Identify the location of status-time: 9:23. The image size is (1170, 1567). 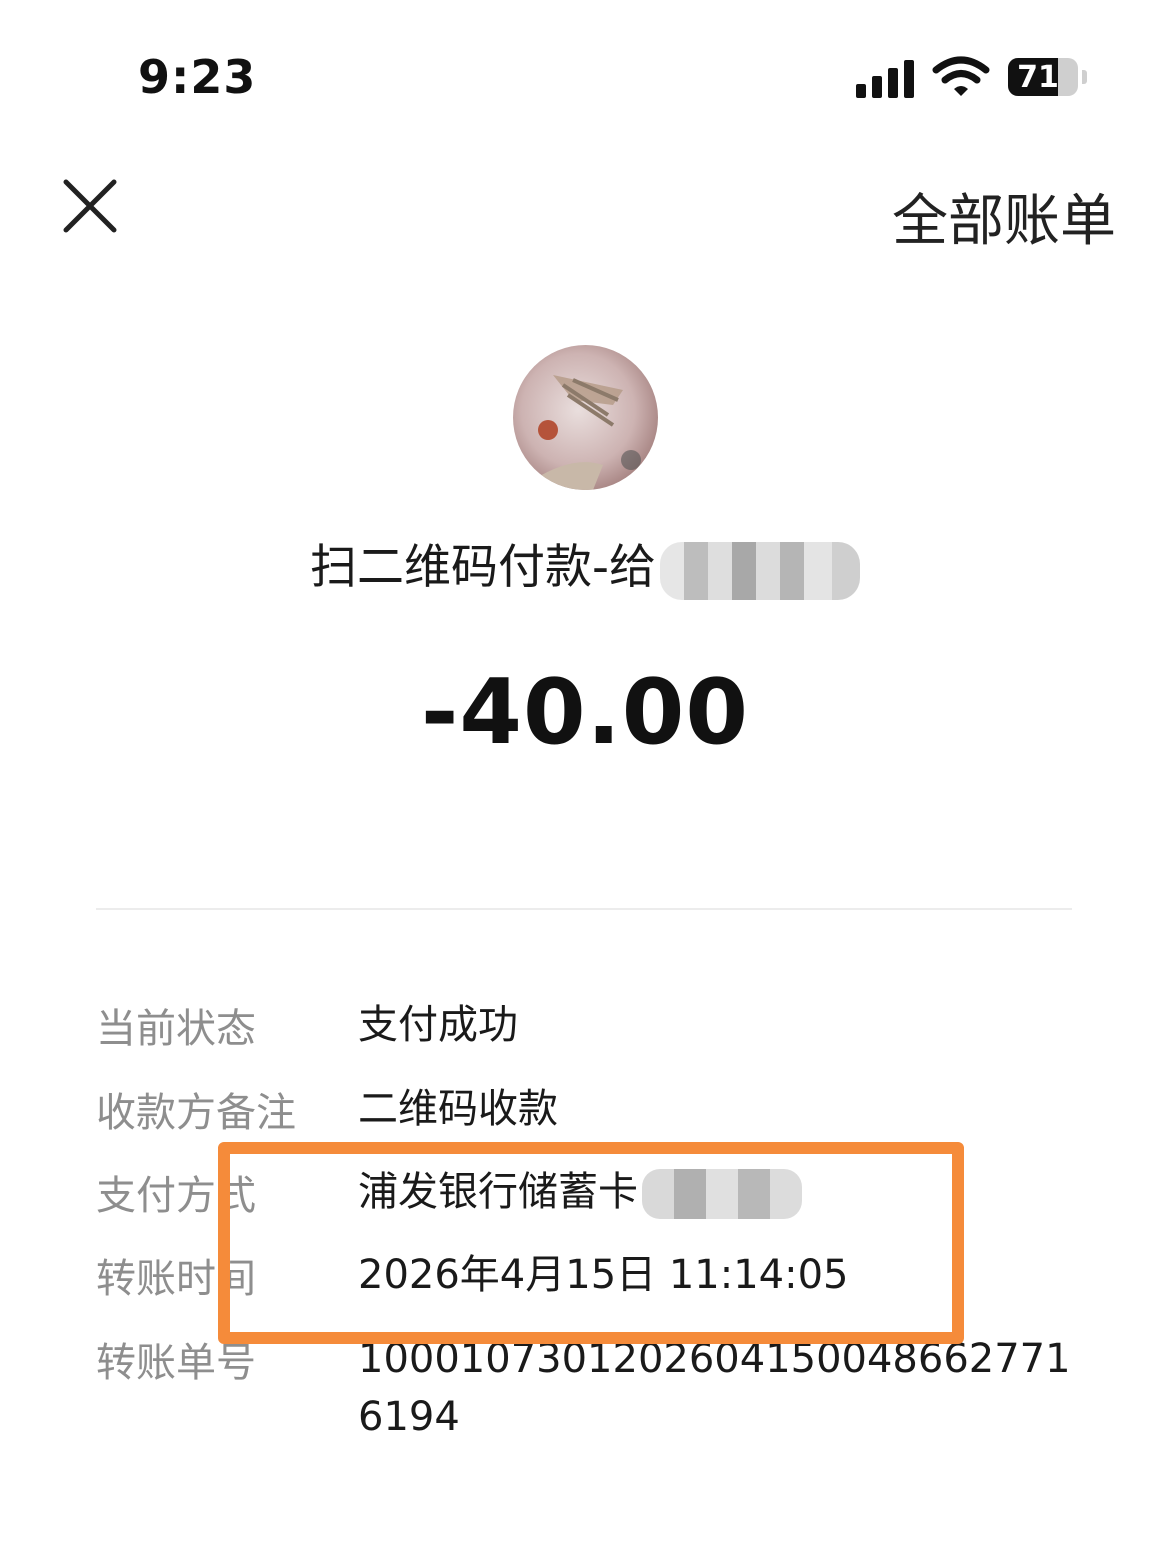
(197, 77).